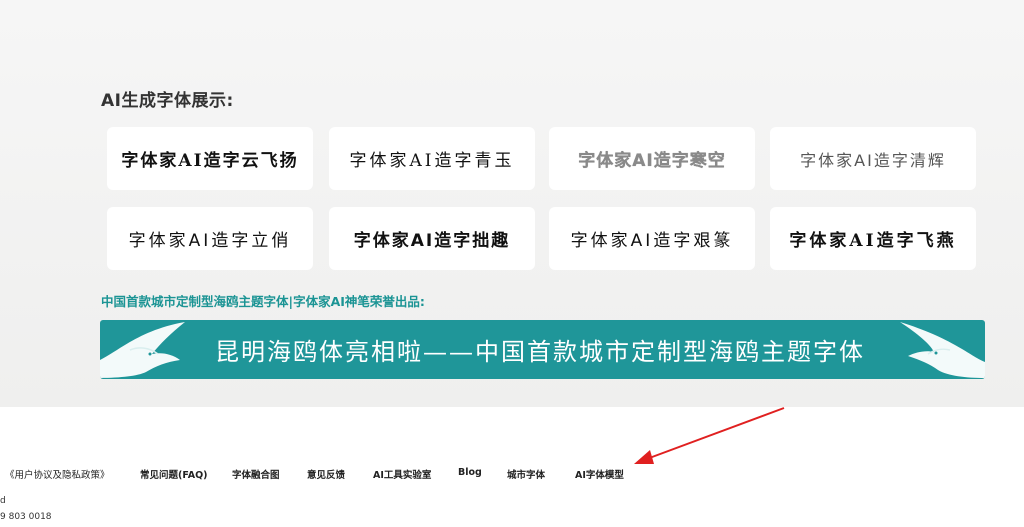 The width and height of the screenshot is (1024, 527). I want to click on seagull-icon, so click(942, 350).